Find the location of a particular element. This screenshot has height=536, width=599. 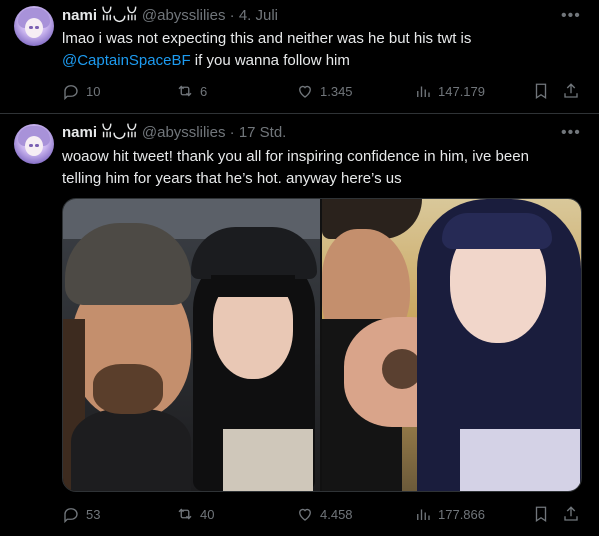

like-count: 4.458 is located at coordinates (336, 514).